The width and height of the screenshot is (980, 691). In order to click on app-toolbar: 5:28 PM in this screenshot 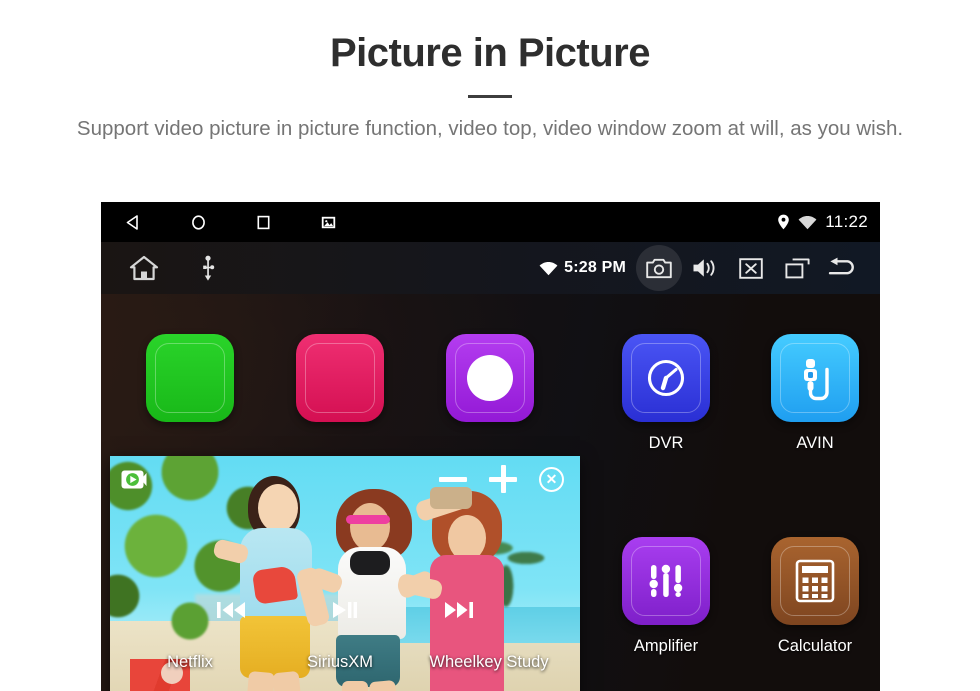, I will do `click(490, 268)`.